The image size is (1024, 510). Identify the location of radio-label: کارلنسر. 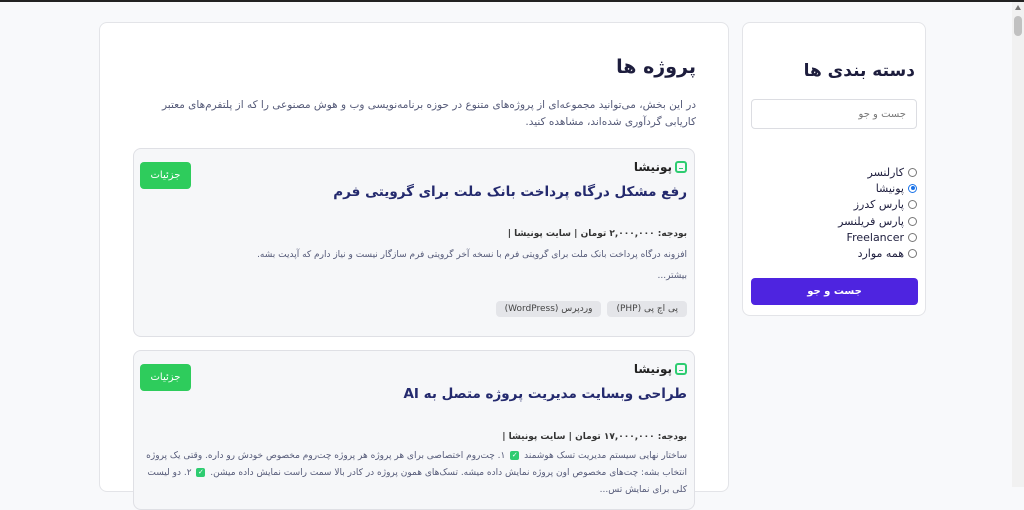
(885, 172).